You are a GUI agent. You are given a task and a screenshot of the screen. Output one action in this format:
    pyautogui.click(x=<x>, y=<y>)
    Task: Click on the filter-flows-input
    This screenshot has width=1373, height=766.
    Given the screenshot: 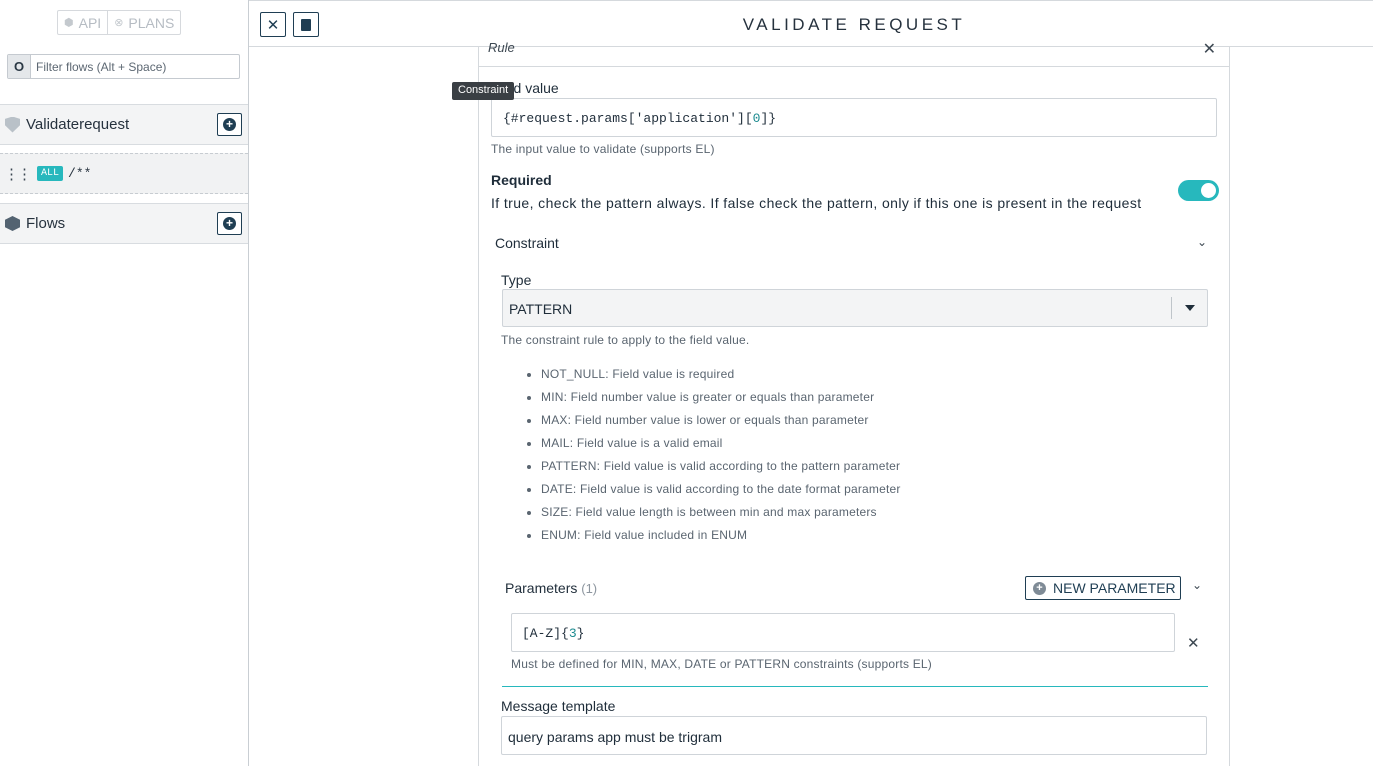 What is the action you would take?
    pyautogui.click(x=133, y=66)
    